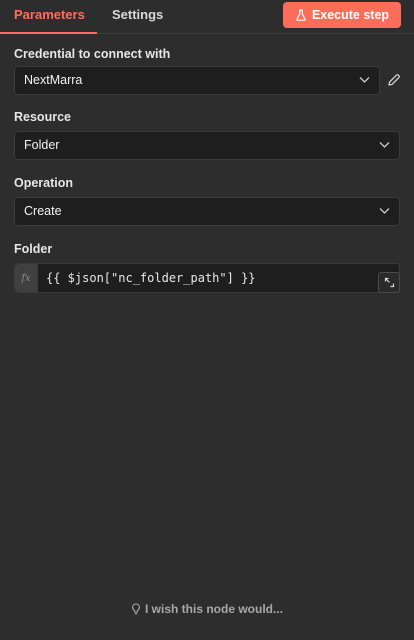  I want to click on credential-select: NextMarra, so click(197, 80).